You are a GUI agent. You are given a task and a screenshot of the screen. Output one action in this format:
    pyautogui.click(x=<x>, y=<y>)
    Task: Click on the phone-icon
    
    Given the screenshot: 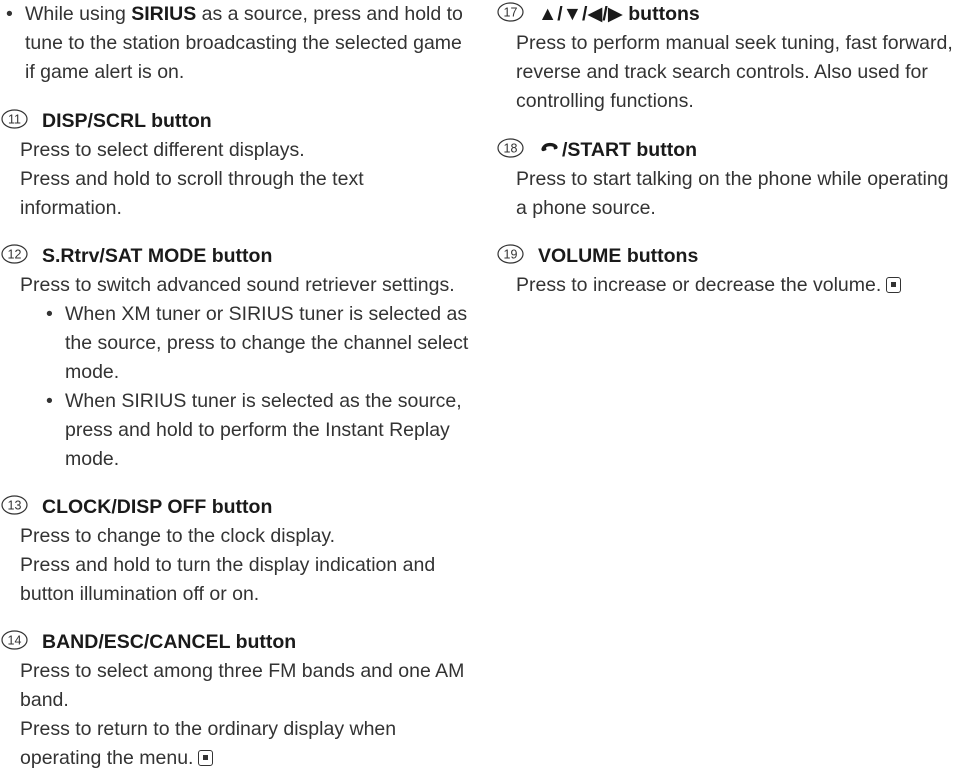 What is the action you would take?
    pyautogui.click(x=549, y=147)
    